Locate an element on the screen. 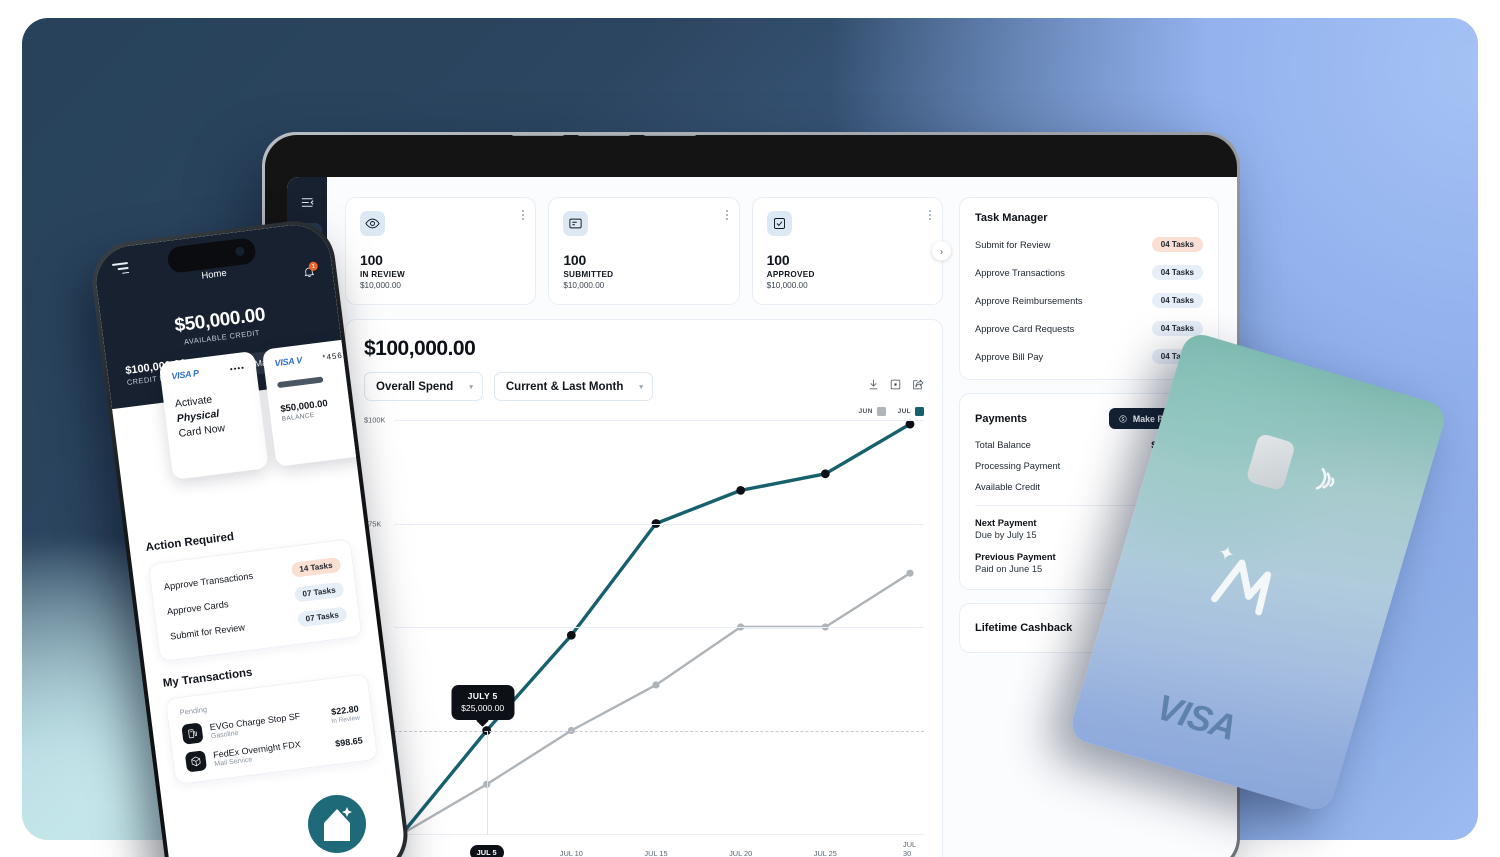 This screenshot has height=857, width=1500. transaction-amount-block: $98.65 is located at coordinates (349, 741).